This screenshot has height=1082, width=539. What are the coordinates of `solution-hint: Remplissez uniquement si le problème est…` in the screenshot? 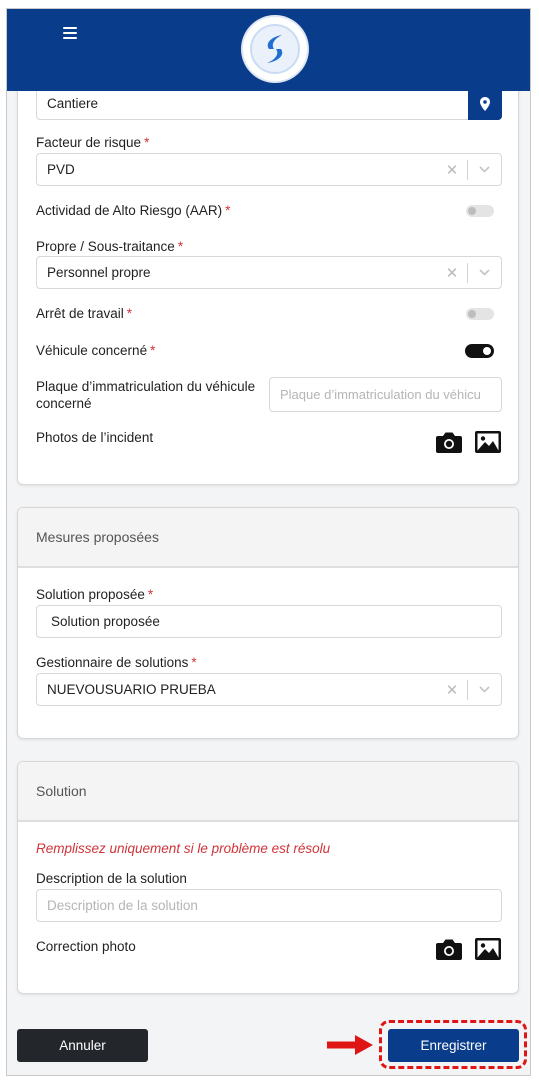 It's located at (183, 848).